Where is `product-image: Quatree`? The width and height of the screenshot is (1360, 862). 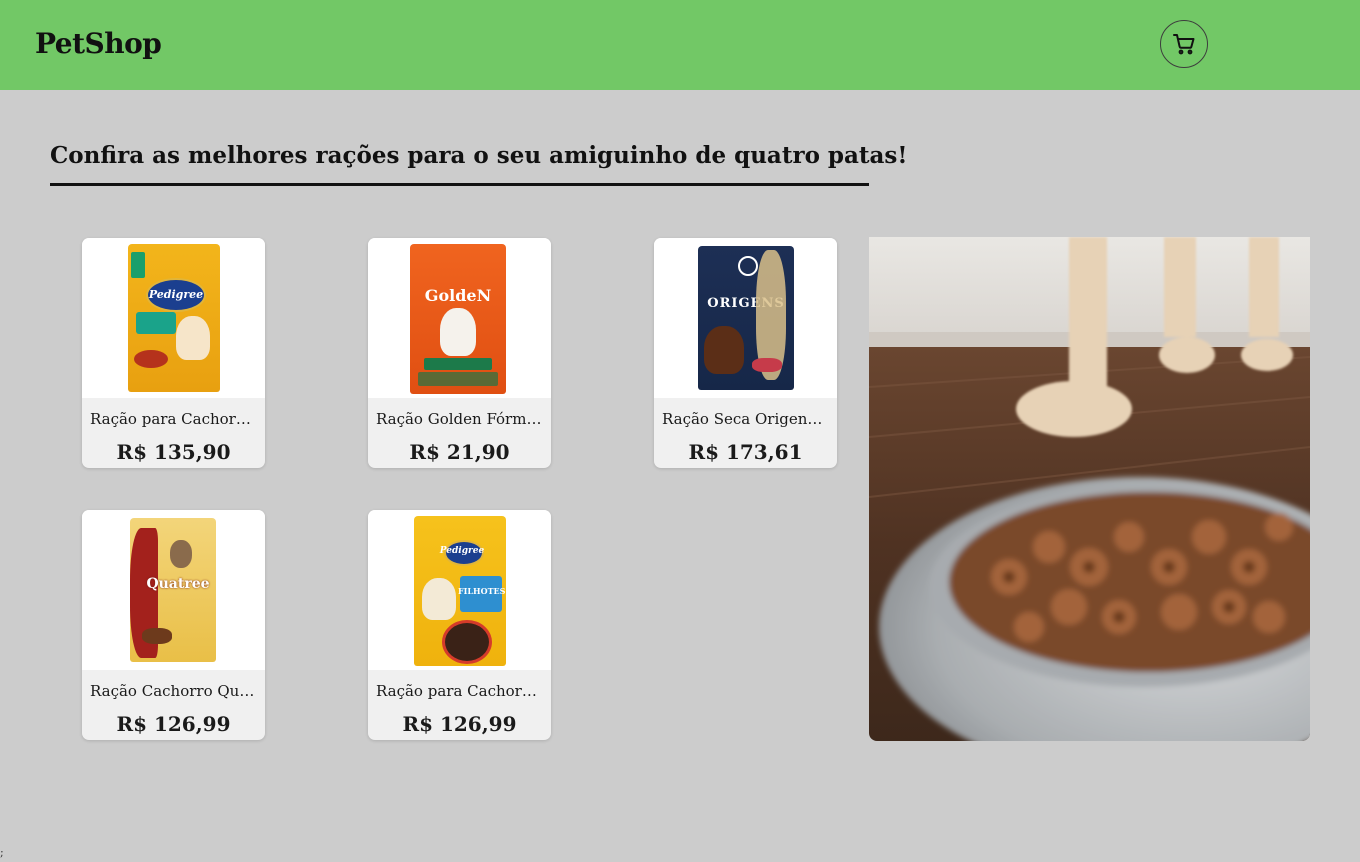 product-image: Quatree is located at coordinates (173, 590).